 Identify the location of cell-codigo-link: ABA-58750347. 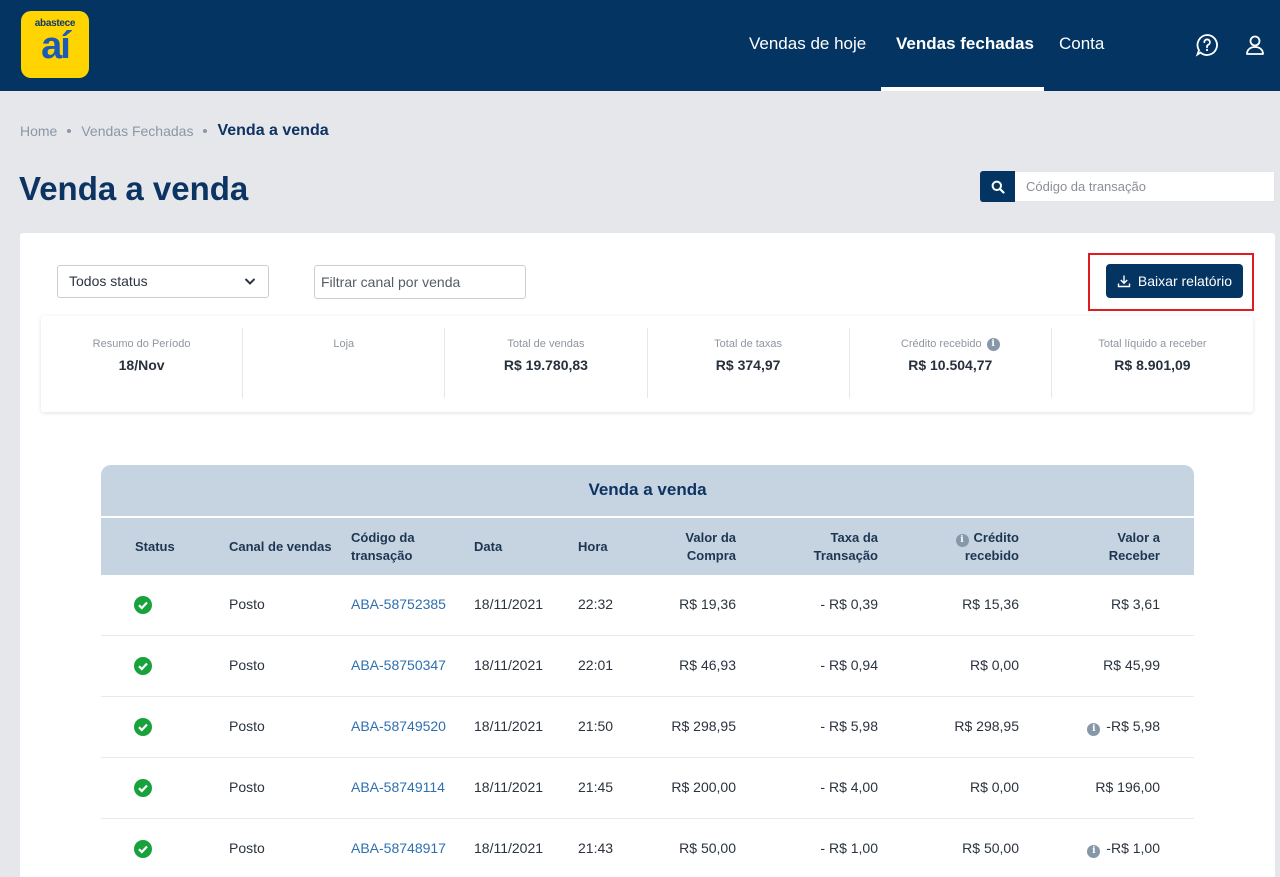
(398, 665).